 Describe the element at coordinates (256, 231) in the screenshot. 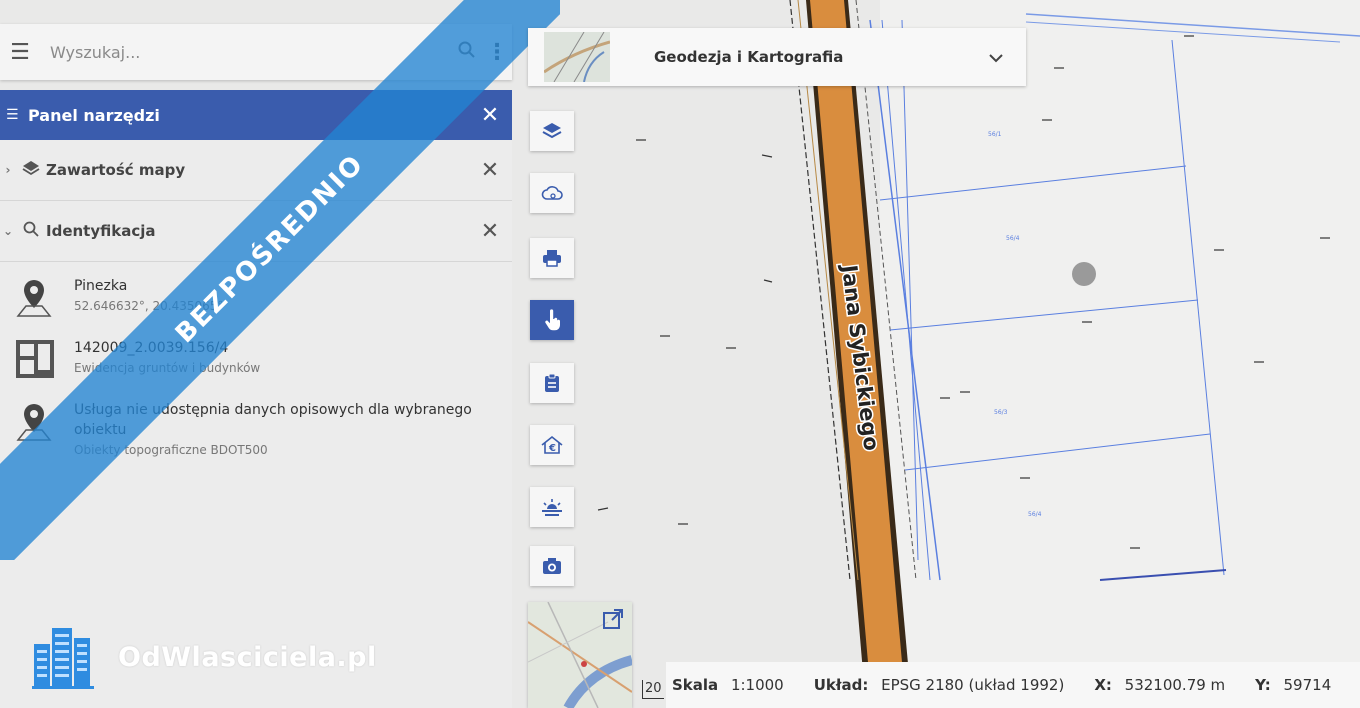

I see `section-identify: ⌄ Identyfikacja ✕` at that location.